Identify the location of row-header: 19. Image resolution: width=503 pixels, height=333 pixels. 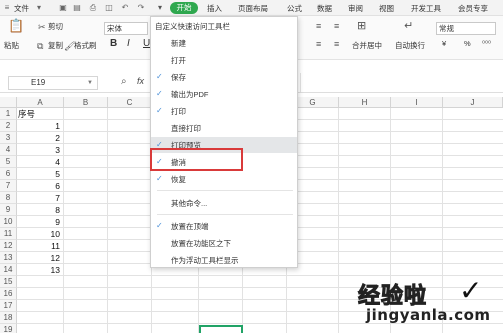
(8, 328).